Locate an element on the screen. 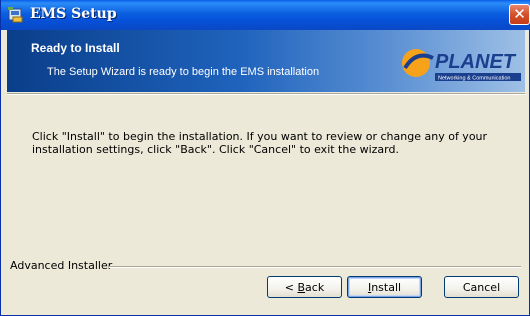 This screenshot has width=530, height=316. install-button: Install is located at coordinates (384, 287).